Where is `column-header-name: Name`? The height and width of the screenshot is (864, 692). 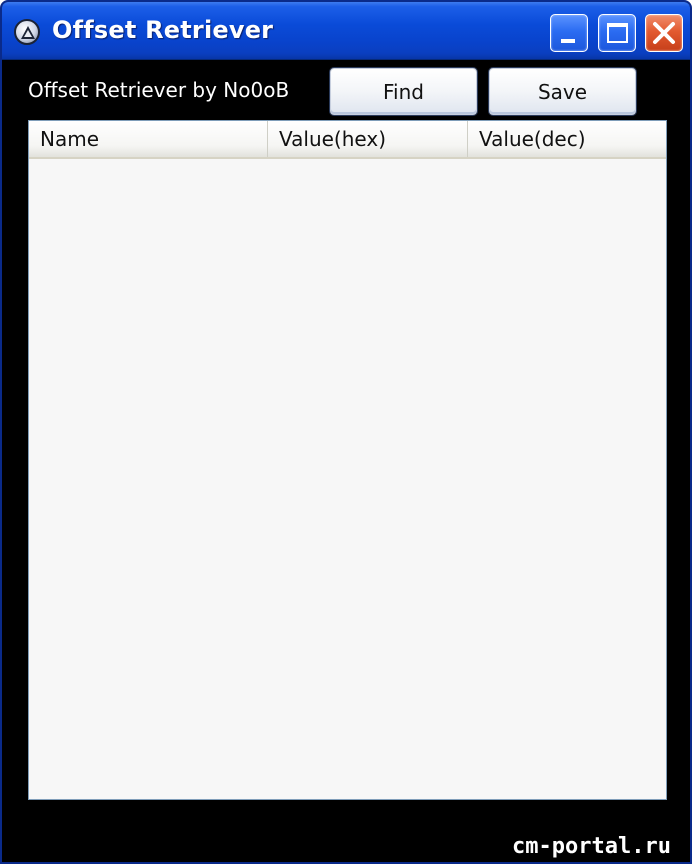 column-header-name: Name is located at coordinates (148, 139).